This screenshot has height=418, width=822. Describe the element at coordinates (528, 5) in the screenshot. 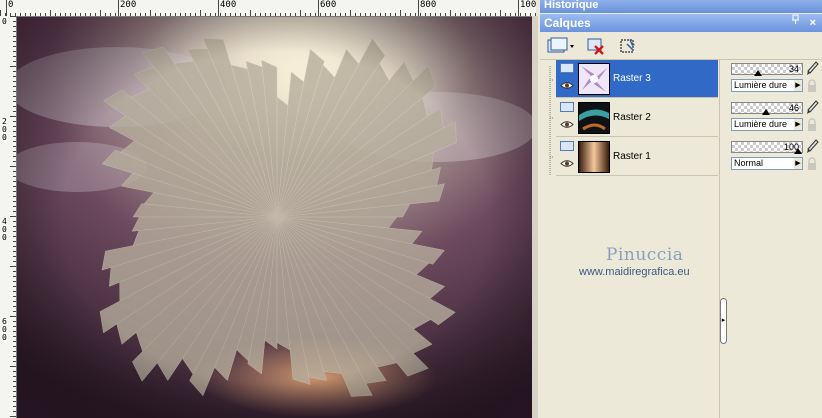

I see `ruler-label: 100` at that location.